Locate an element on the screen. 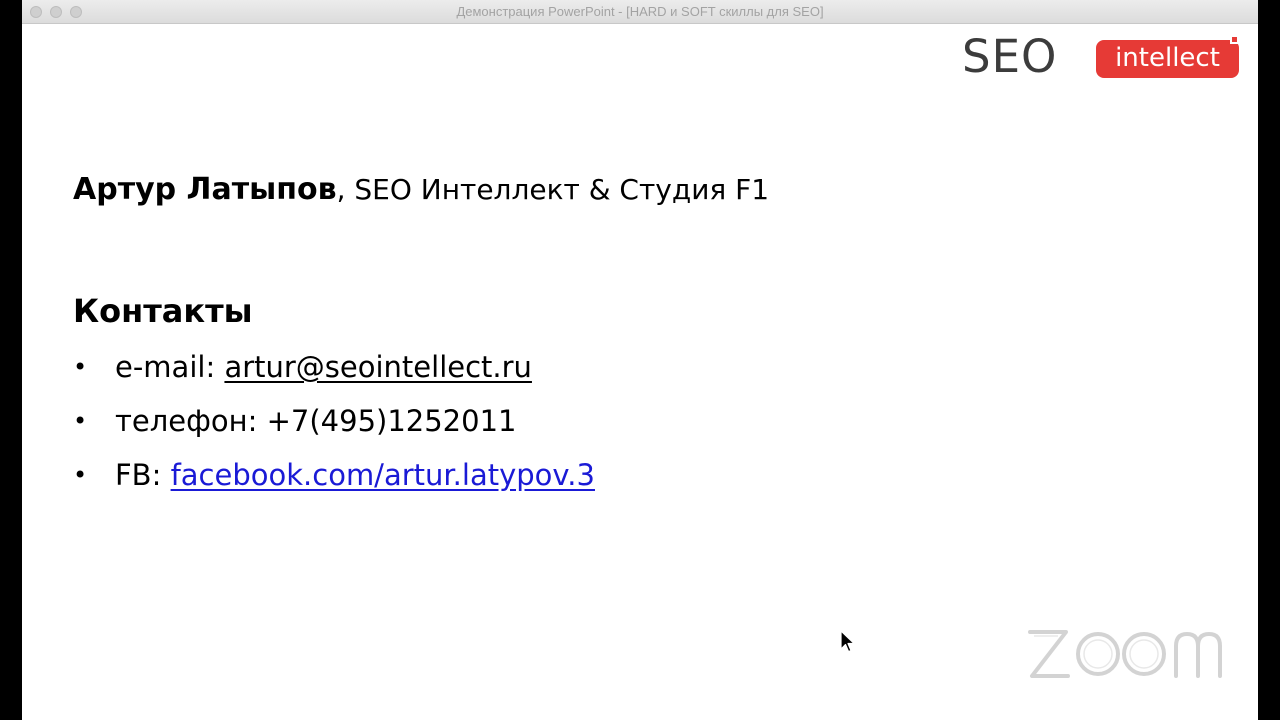  contact-email-label: e-mail: is located at coordinates (170, 367).